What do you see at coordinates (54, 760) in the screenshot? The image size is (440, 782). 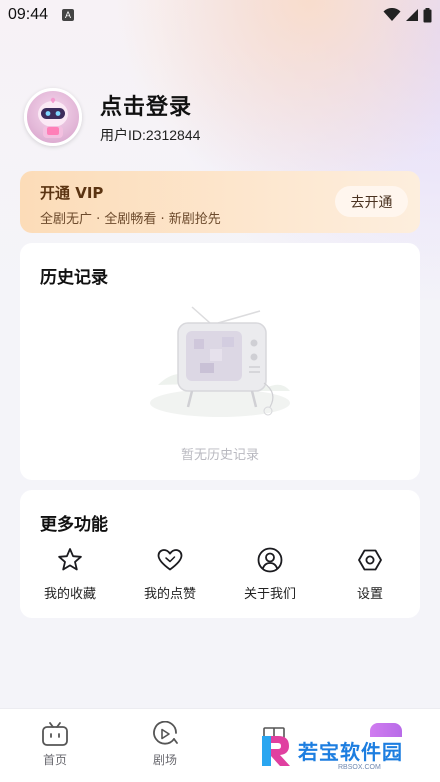 I see `nav-home-label: 首页` at bounding box center [54, 760].